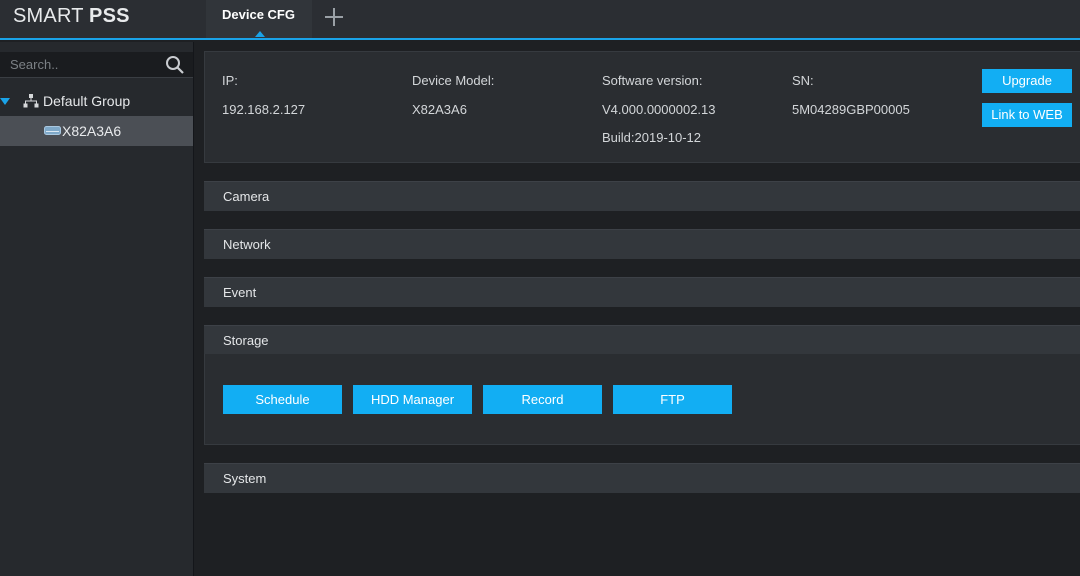 The width and height of the screenshot is (1080, 576). Describe the element at coordinates (240, 292) in the screenshot. I see `section-label: Event` at that location.